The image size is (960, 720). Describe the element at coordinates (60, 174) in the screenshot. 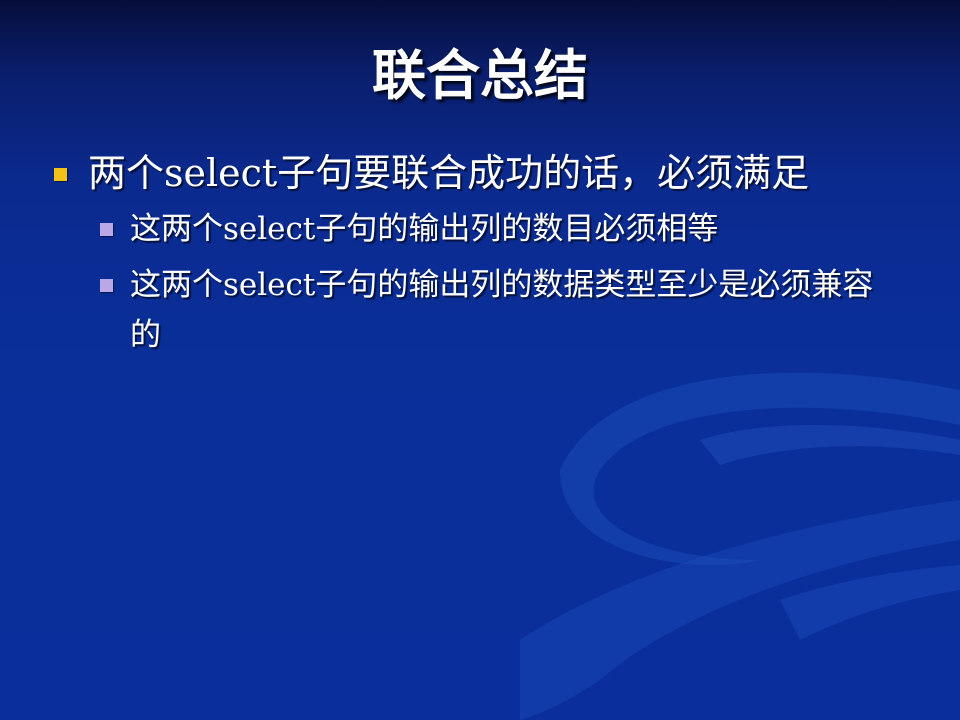

I see `square-bullet-icon` at that location.